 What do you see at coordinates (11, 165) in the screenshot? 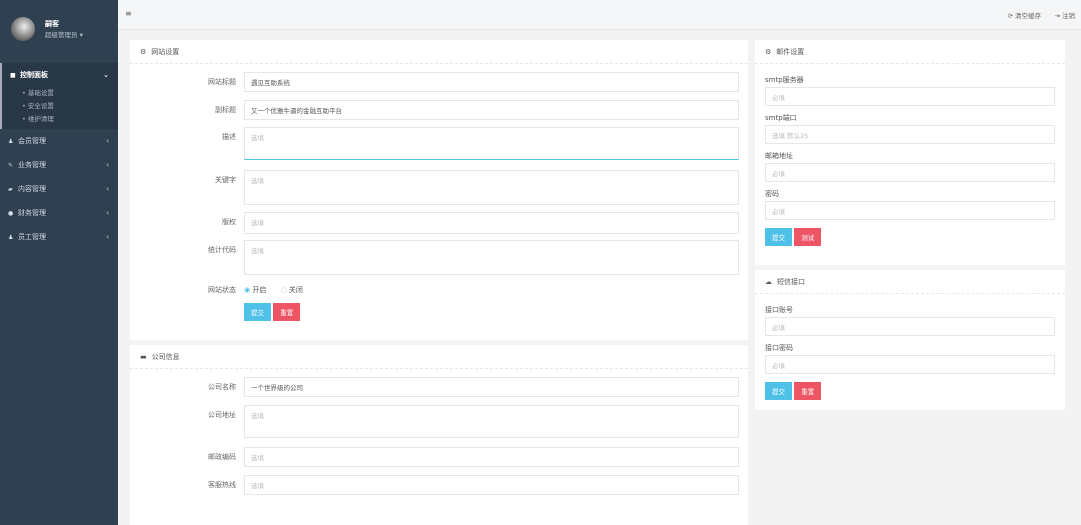
I see `edit-icon: ✎` at bounding box center [11, 165].